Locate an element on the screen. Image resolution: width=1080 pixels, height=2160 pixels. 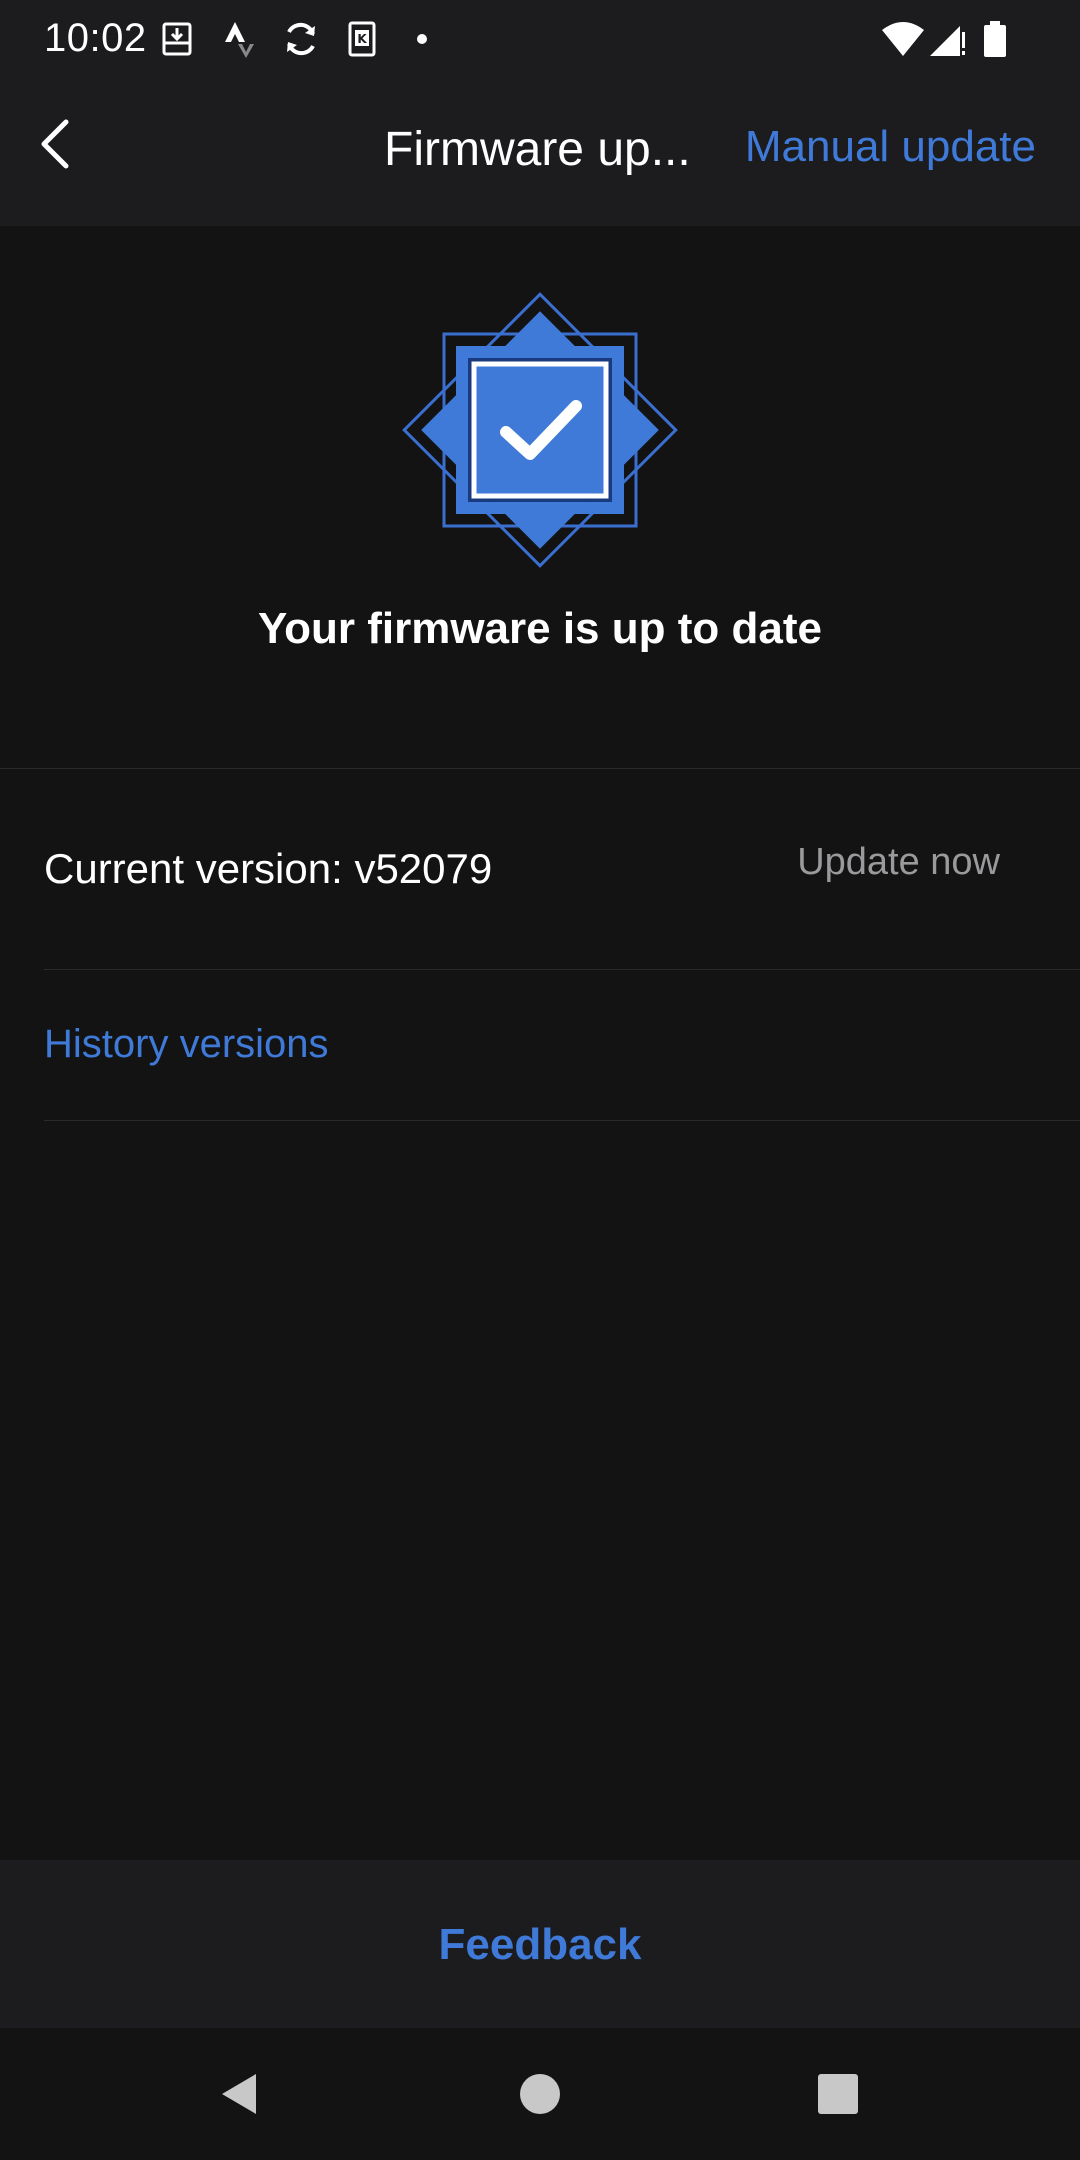
battery-icon is located at coordinates (995, 39).